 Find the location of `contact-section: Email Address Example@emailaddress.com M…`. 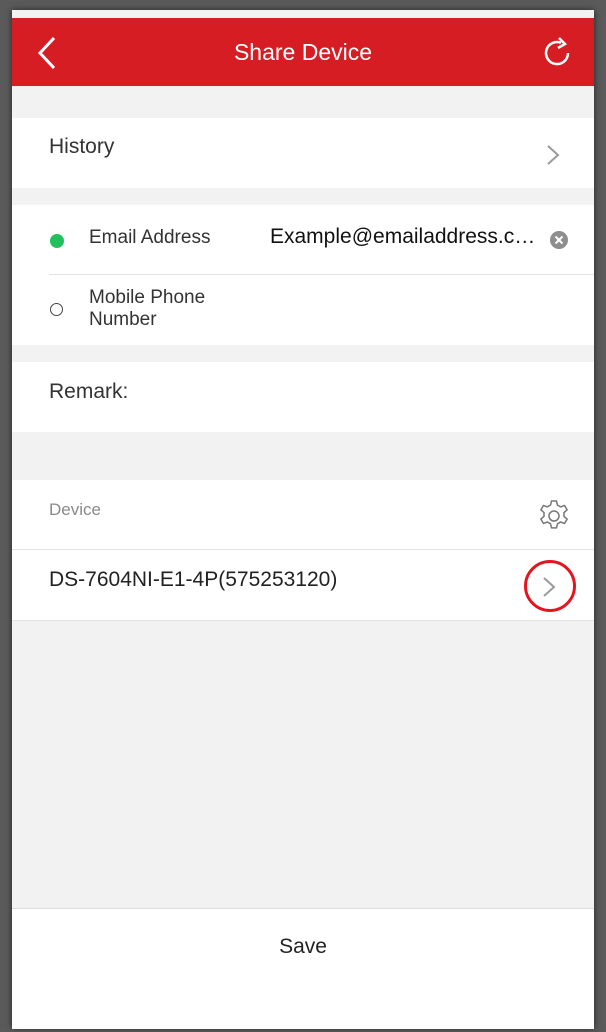

contact-section: Email Address Example@emailaddress.com M… is located at coordinates (303, 275).